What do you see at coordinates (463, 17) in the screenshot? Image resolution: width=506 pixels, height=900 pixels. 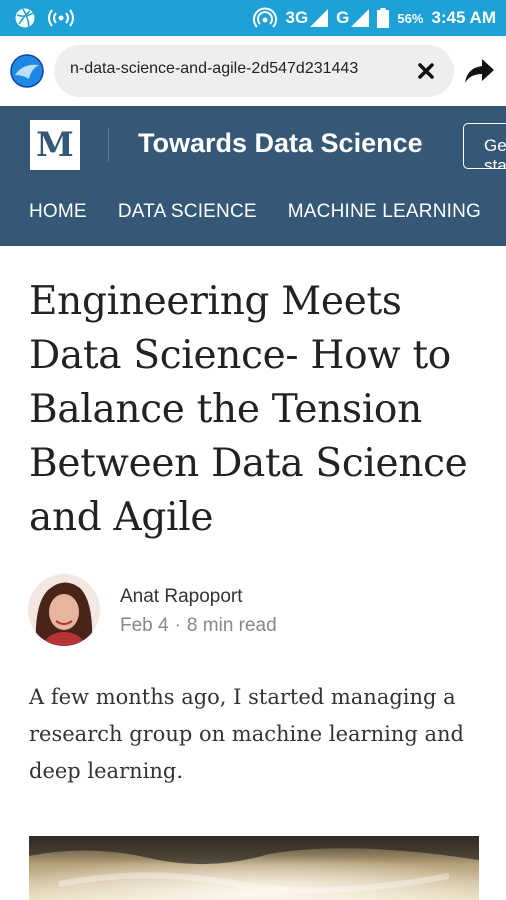 I see `clock: 3:45 AM` at bounding box center [463, 17].